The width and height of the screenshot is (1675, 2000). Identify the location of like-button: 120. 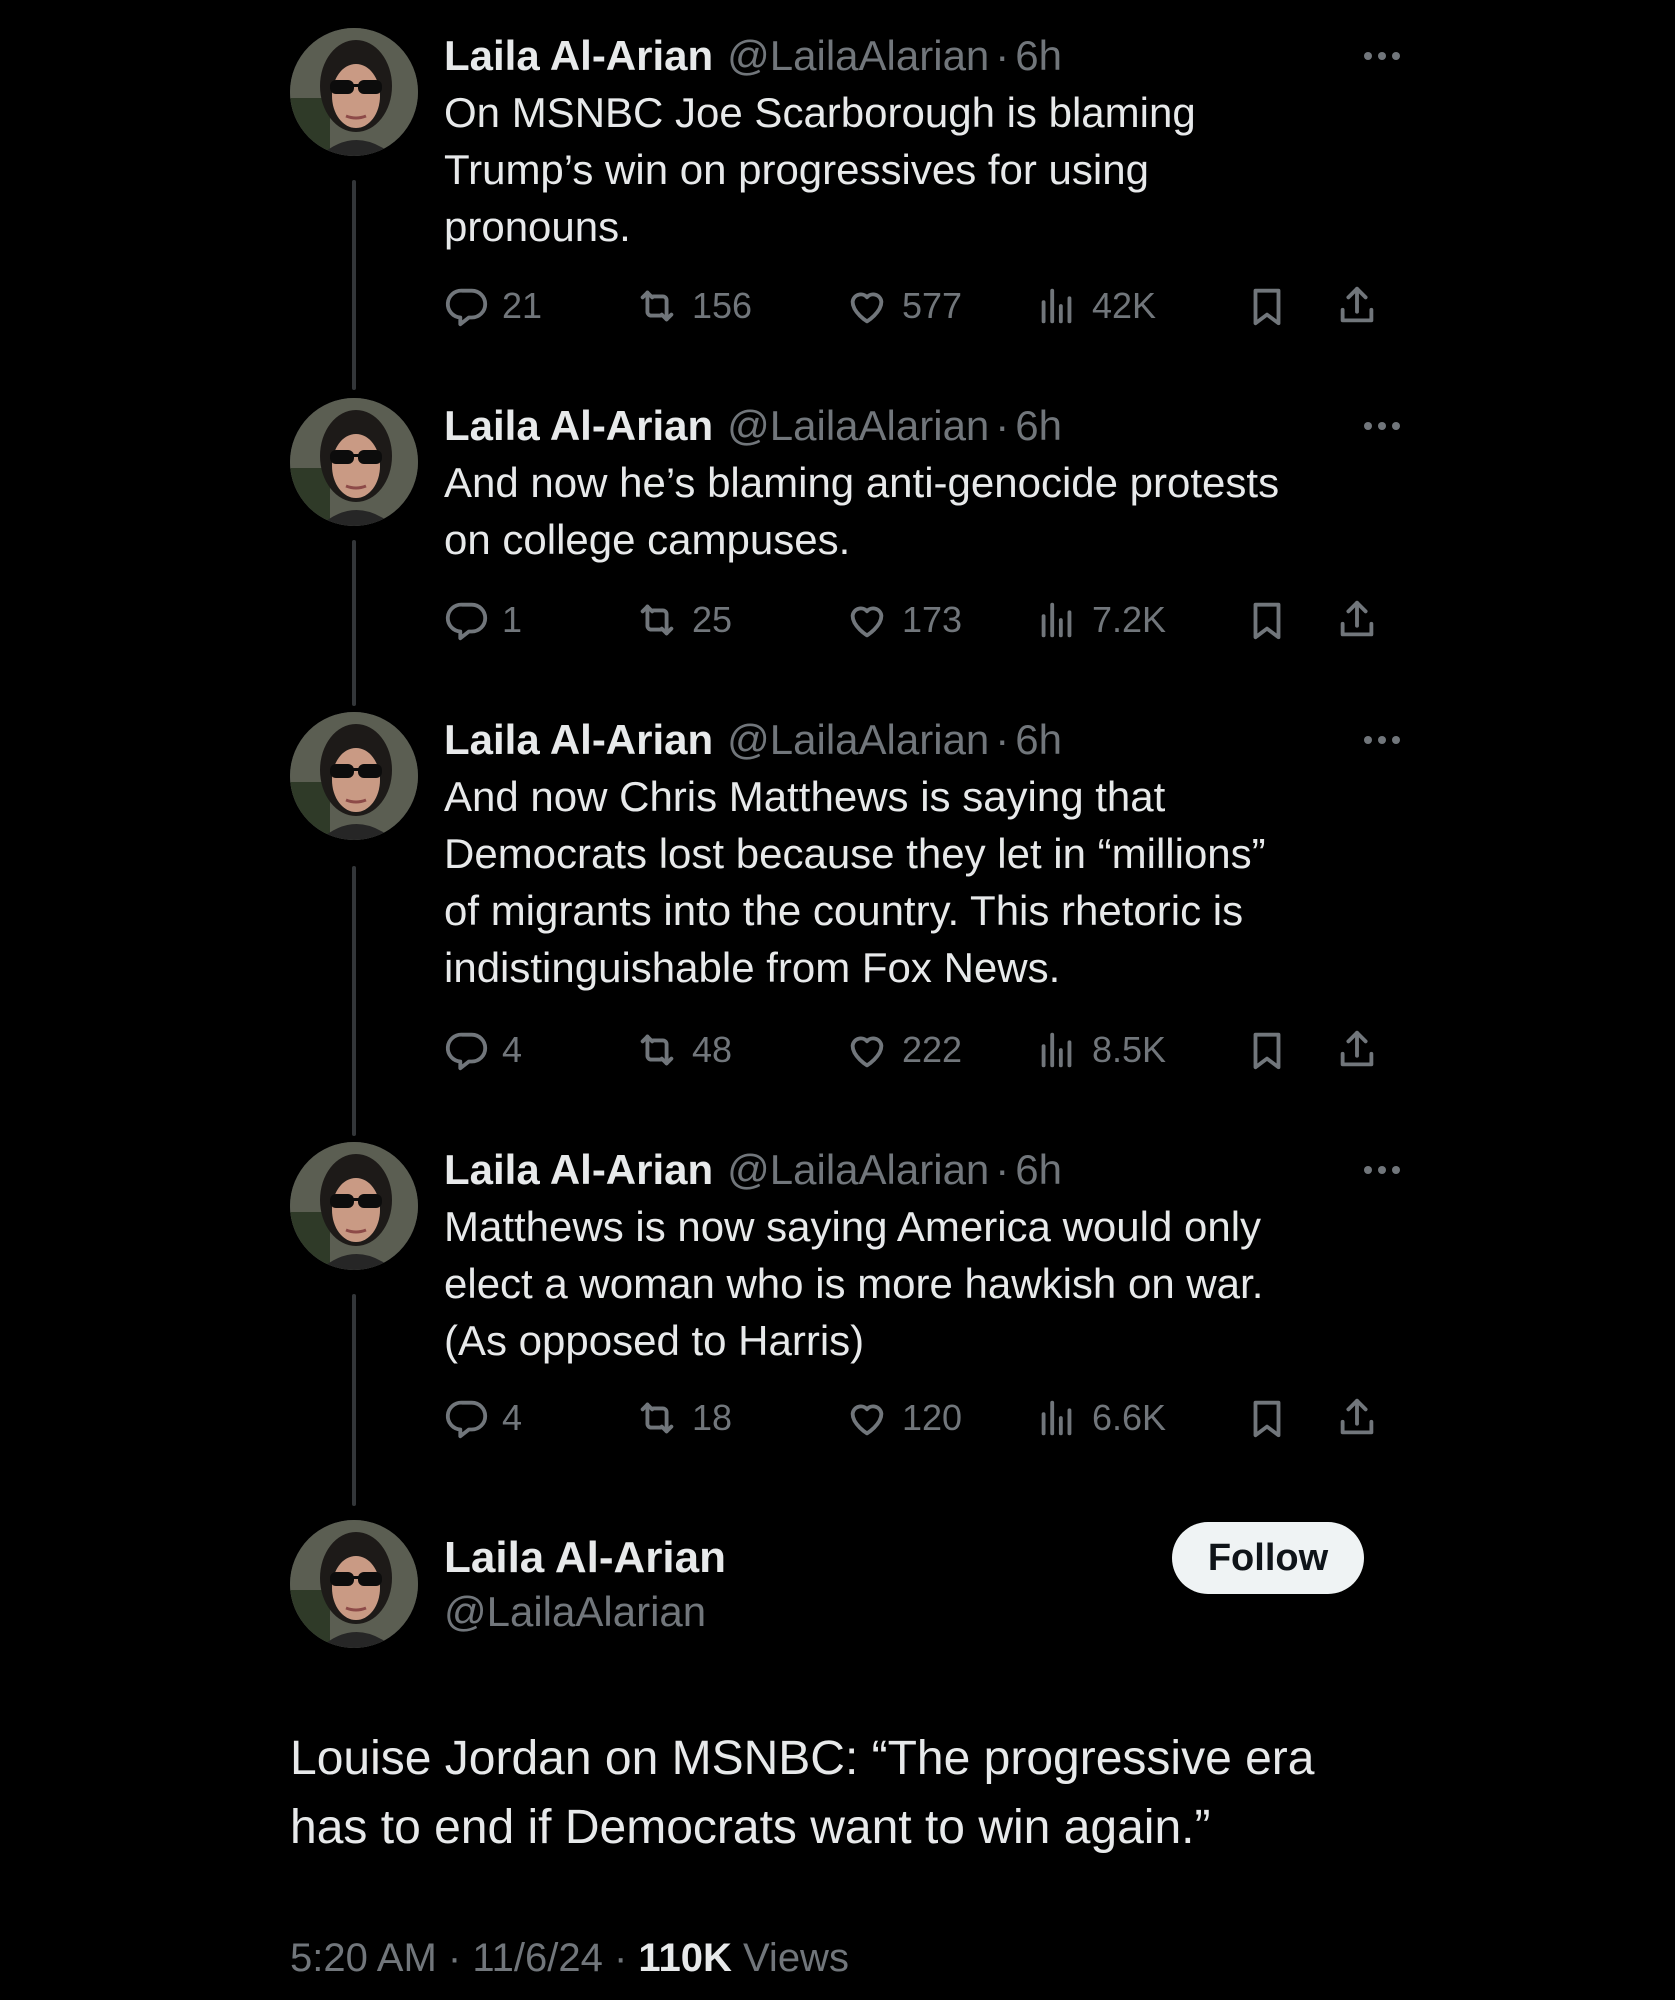
(903, 1418).